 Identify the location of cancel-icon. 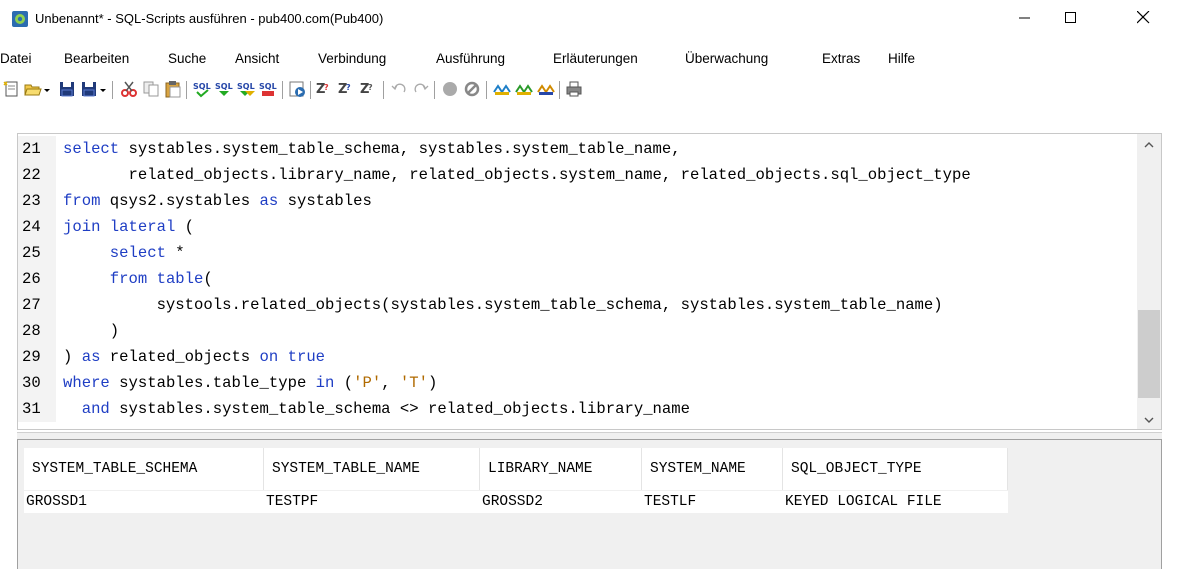
(472, 89).